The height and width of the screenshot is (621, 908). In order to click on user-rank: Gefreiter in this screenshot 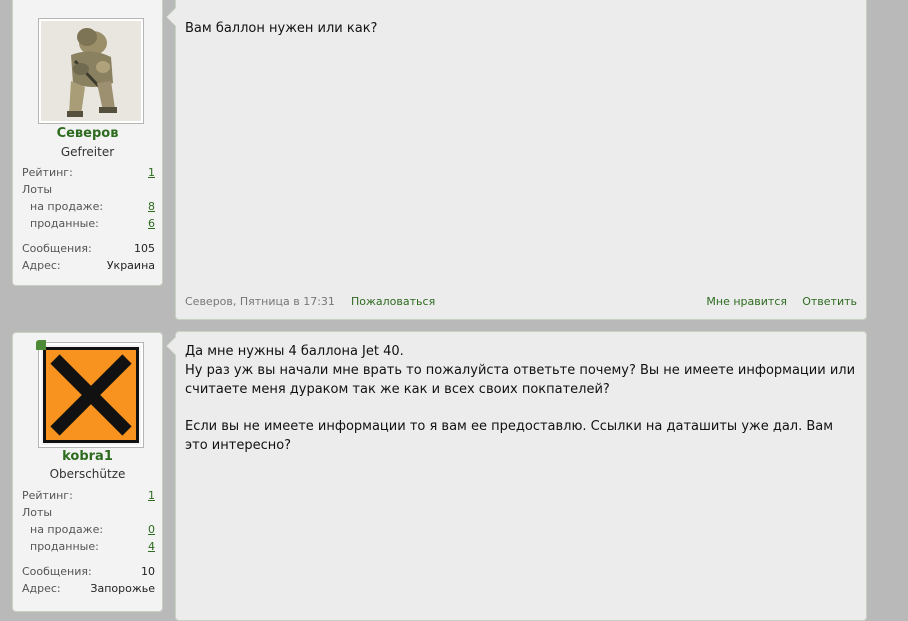, I will do `click(87, 152)`.